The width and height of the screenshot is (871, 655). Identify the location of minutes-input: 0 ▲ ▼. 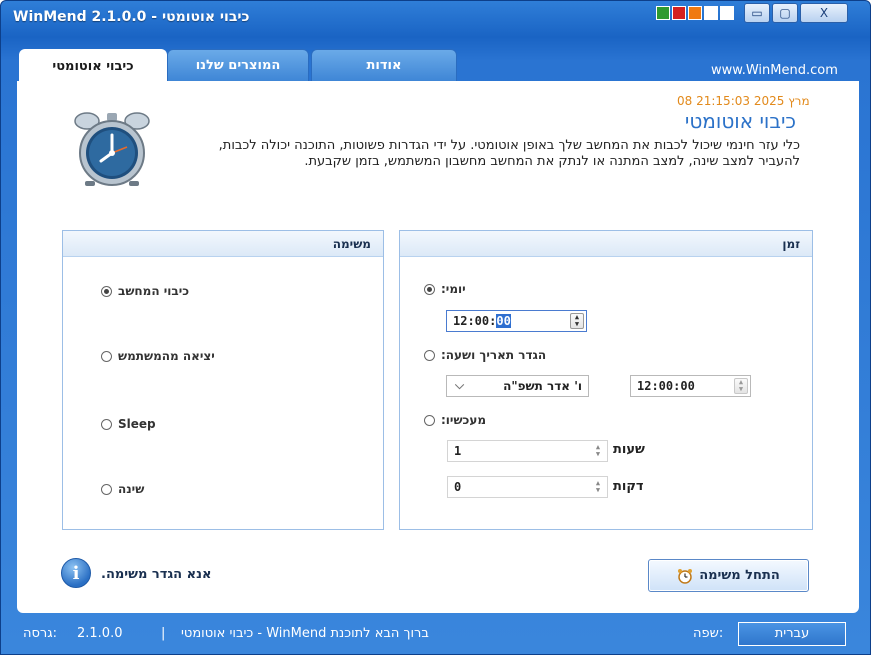
(527, 487).